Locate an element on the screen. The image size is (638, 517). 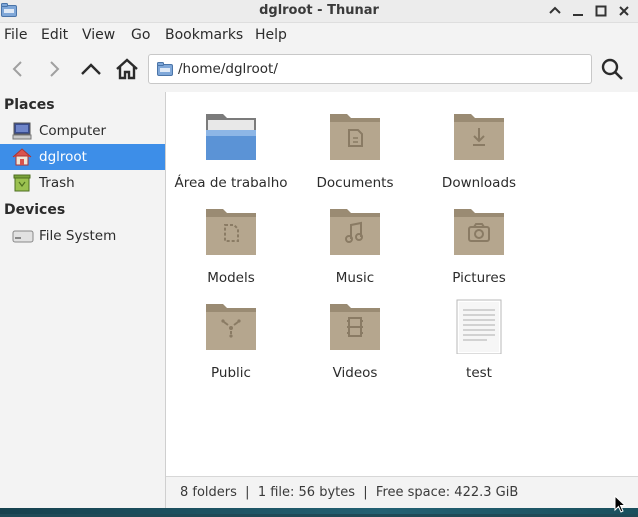
menu-view: View is located at coordinates (98, 35).